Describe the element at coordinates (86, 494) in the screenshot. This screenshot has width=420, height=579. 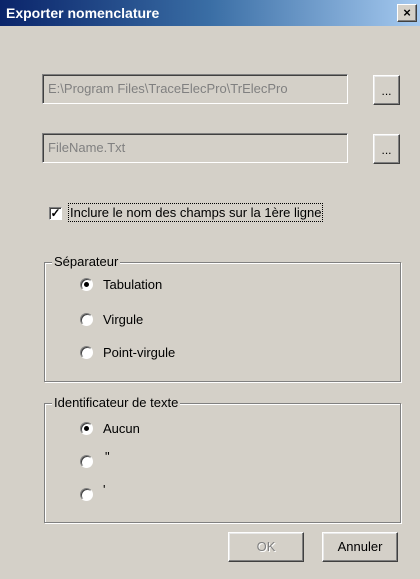
I see `radio-single-quote` at that location.